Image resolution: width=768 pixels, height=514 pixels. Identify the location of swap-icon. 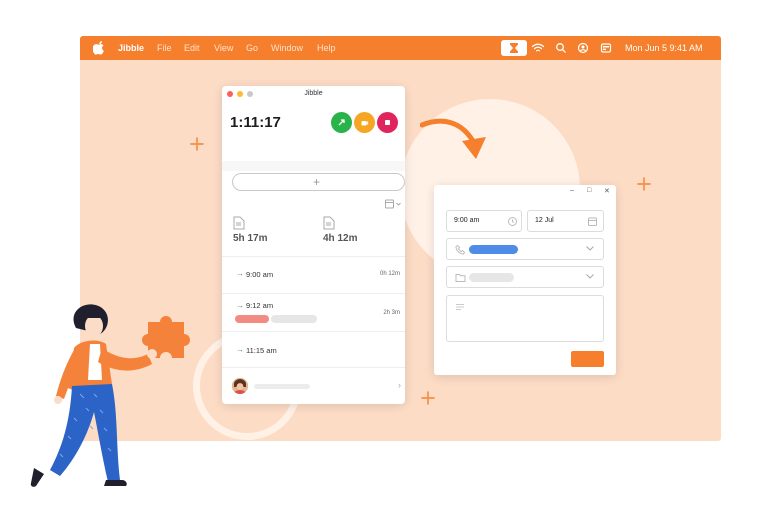
(341, 122).